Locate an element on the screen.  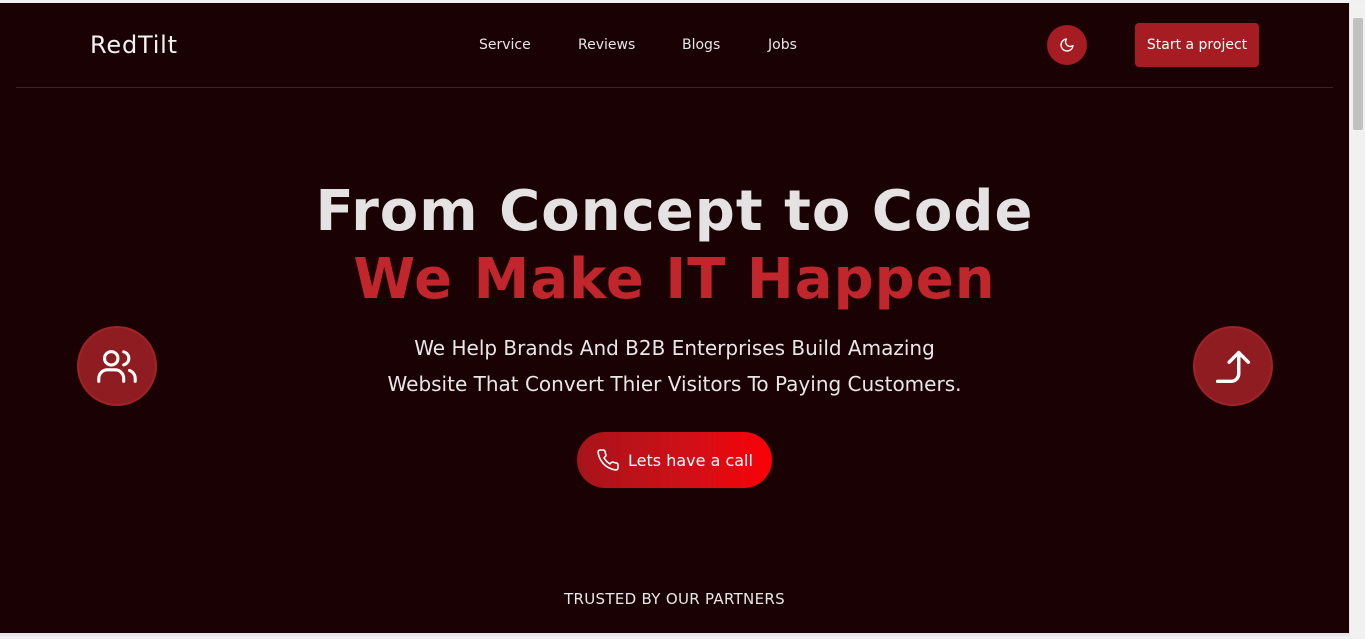
call-button: Lets have a call is located at coordinates (674, 460).